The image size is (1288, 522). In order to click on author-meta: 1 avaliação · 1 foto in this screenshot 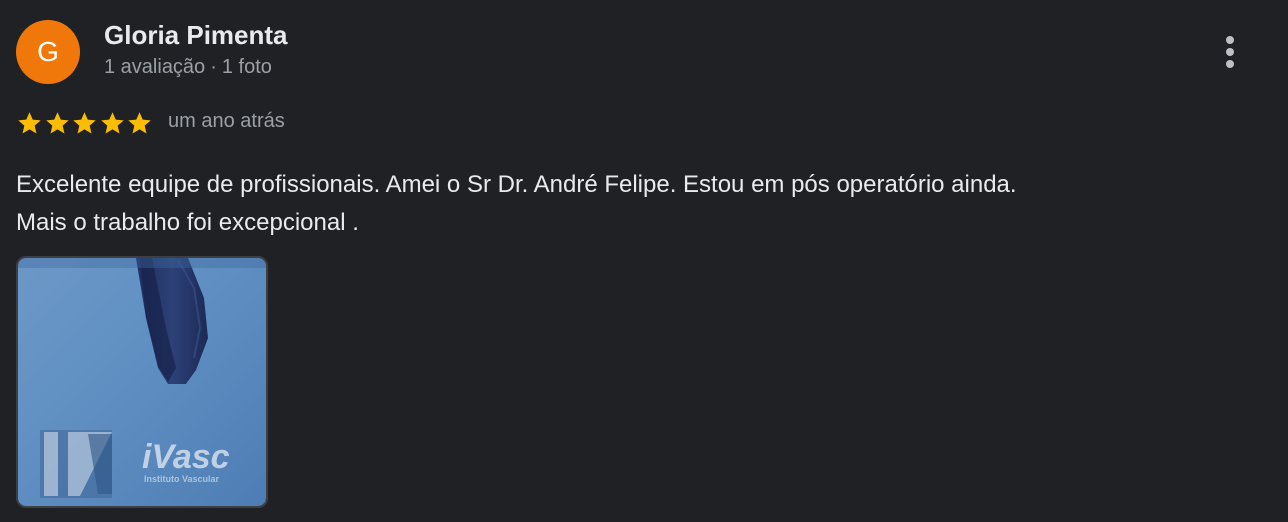, I will do `click(188, 67)`.